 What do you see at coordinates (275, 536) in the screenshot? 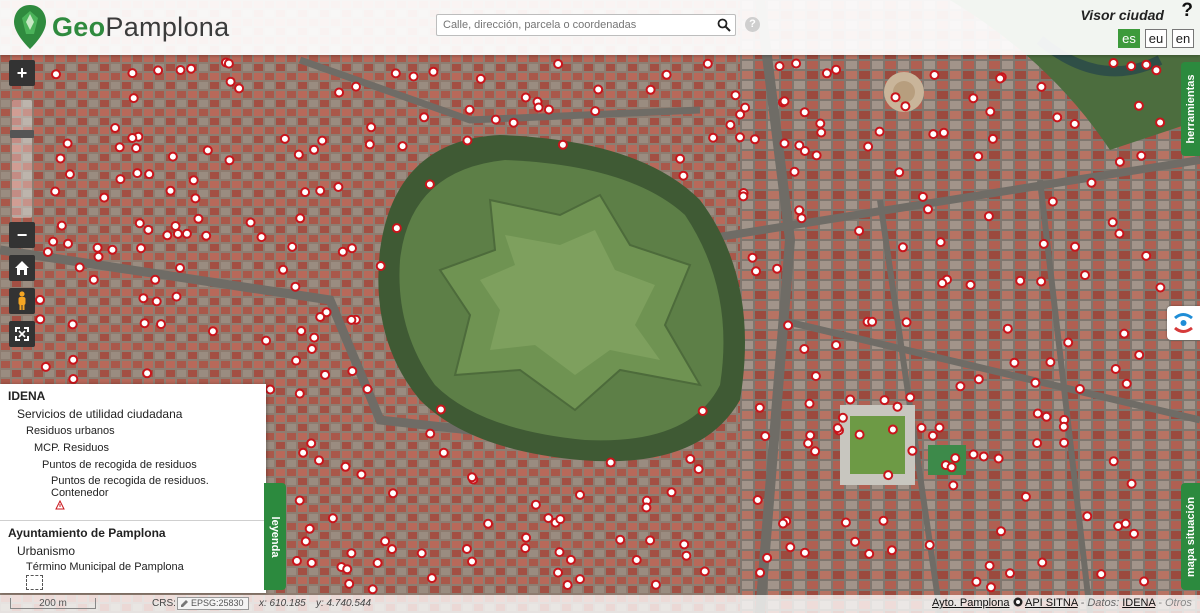
I see `tab-leyenda: leyenda` at bounding box center [275, 536].